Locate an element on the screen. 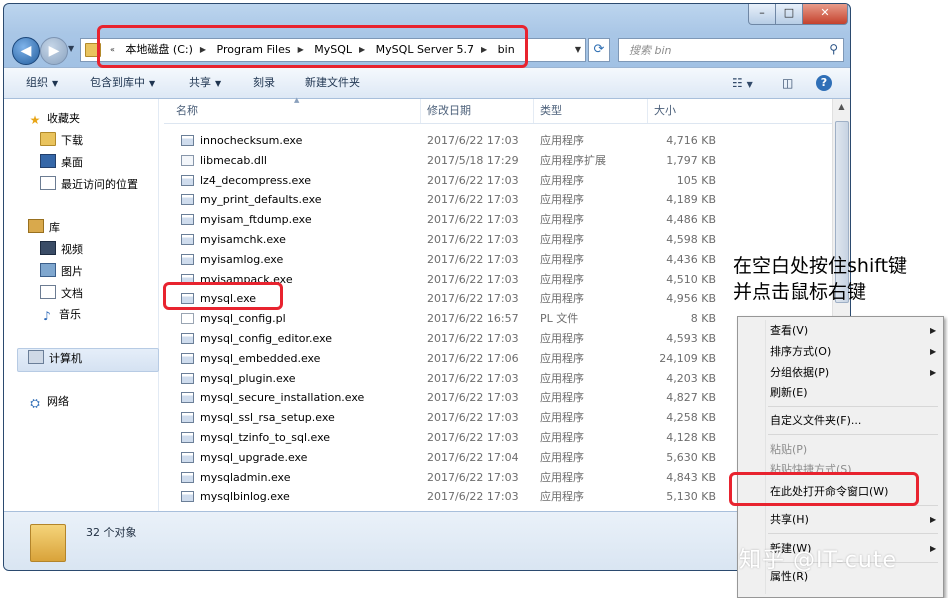  file-name: libmecab.dll is located at coordinates (233, 160).